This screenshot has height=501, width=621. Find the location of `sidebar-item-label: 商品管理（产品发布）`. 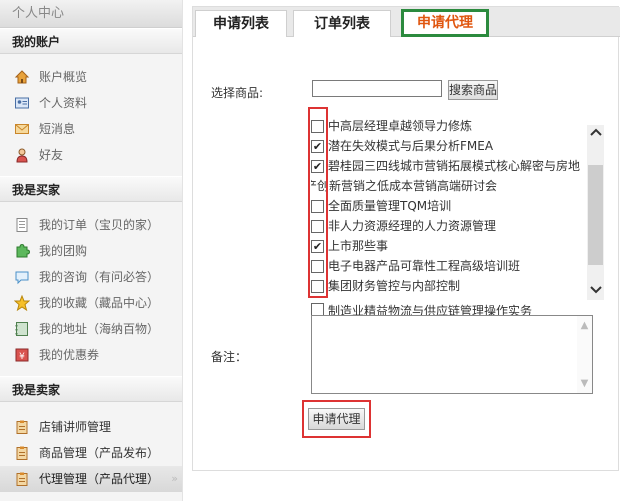

sidebar-item-label: 商品管理（产品发布） is located at coordinates (99, 453).